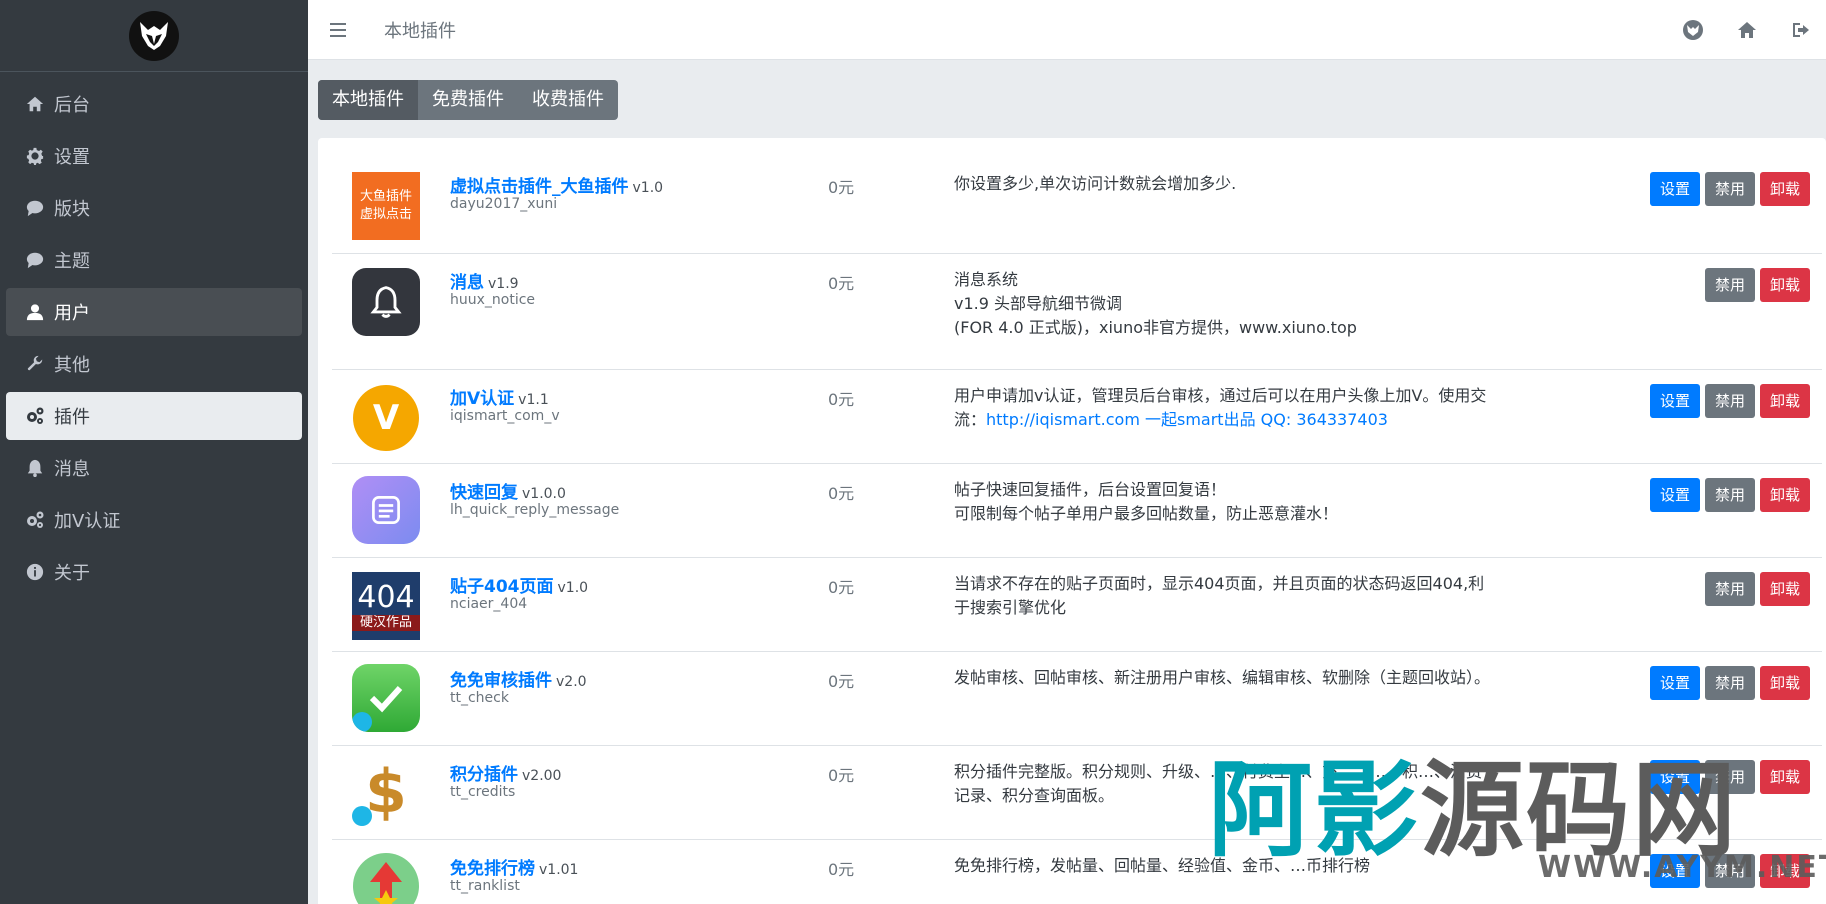 The width and height of the screenshot is (1826, 904). What do you see at coordinates (72, 313) in the screenshot?
I see `sidebar-item-label: 用户` at bounding box center [72, 313].